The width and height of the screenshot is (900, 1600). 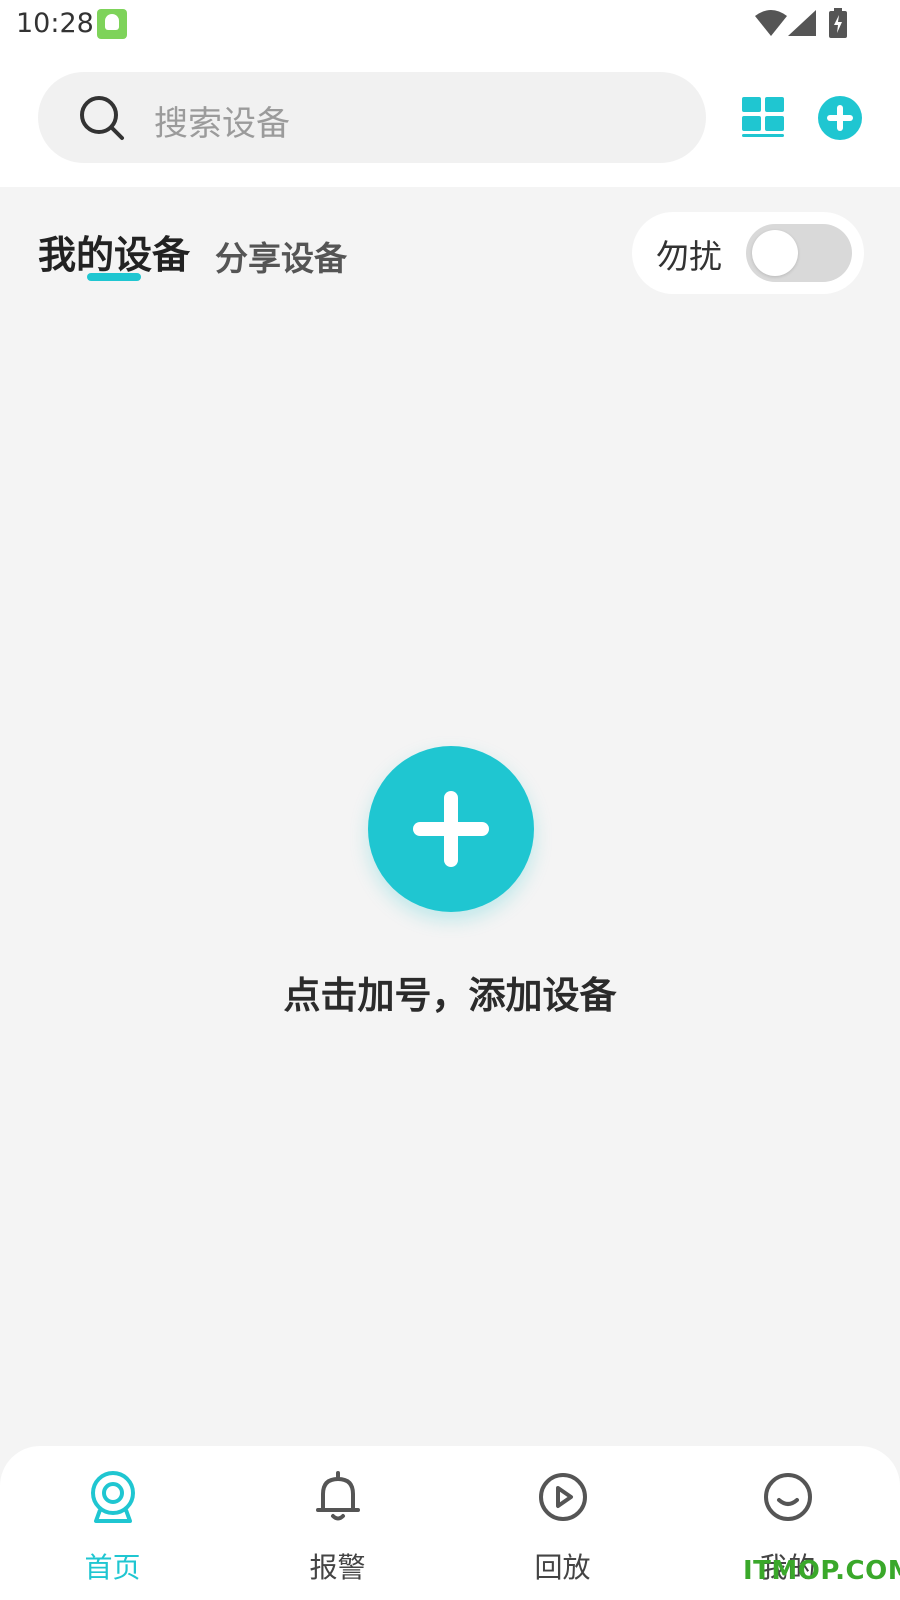 I want to click on search-icon, so click(x=102, y=118).